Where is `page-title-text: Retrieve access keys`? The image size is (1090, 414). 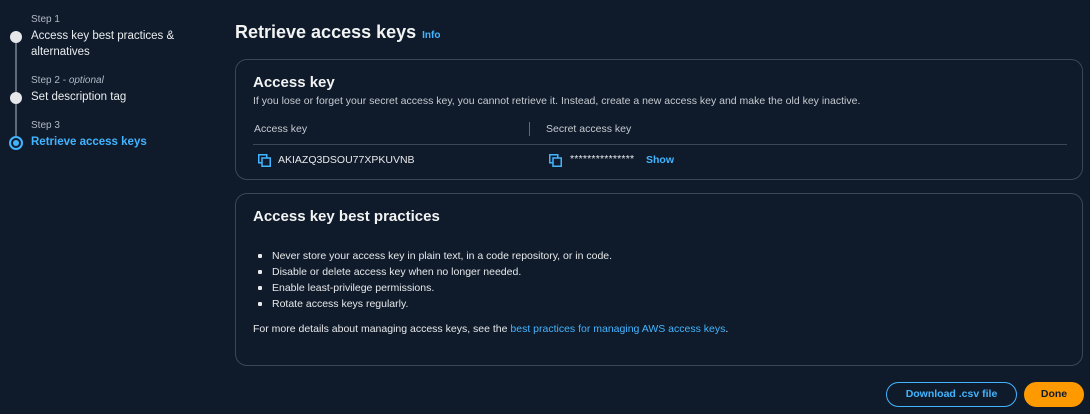 page-title-text: Retrieve access keys is located at coordinates (326, 32).